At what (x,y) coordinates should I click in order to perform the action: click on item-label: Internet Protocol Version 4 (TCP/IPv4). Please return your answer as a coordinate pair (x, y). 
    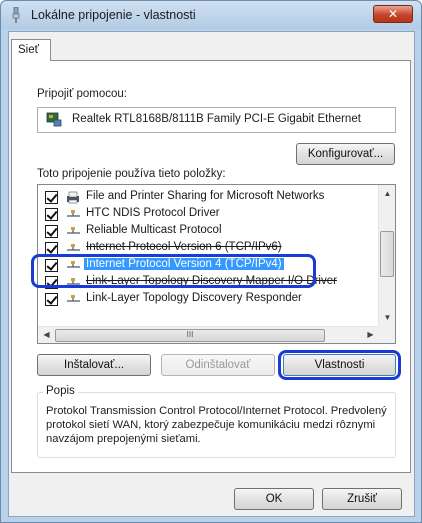
    Looking at the image, I should click on (184, 264).